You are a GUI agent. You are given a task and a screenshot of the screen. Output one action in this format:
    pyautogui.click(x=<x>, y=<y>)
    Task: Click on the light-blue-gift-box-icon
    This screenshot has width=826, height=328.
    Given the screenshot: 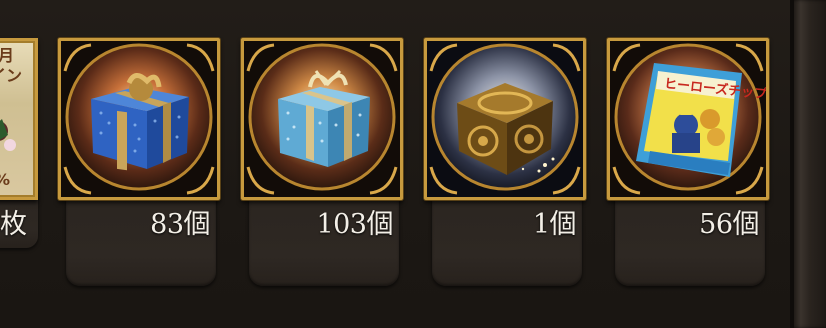 What is the action you would take?
    pyautogui.click(x=322, y=119)
    